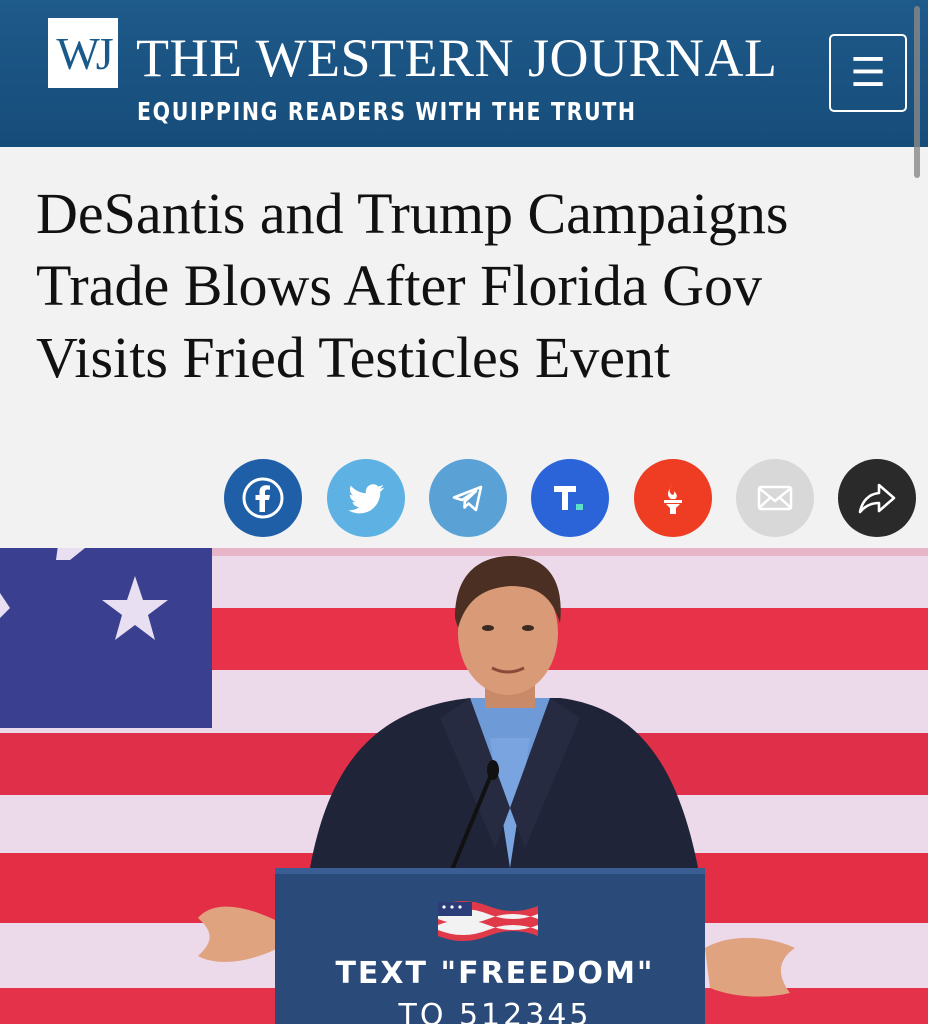 The image size is (928, 1024). What do you see at coordinates (495, 1011) in the screenshot?
I see `podium-text-line2: TO 512345` at bounding box center [495, 1011].